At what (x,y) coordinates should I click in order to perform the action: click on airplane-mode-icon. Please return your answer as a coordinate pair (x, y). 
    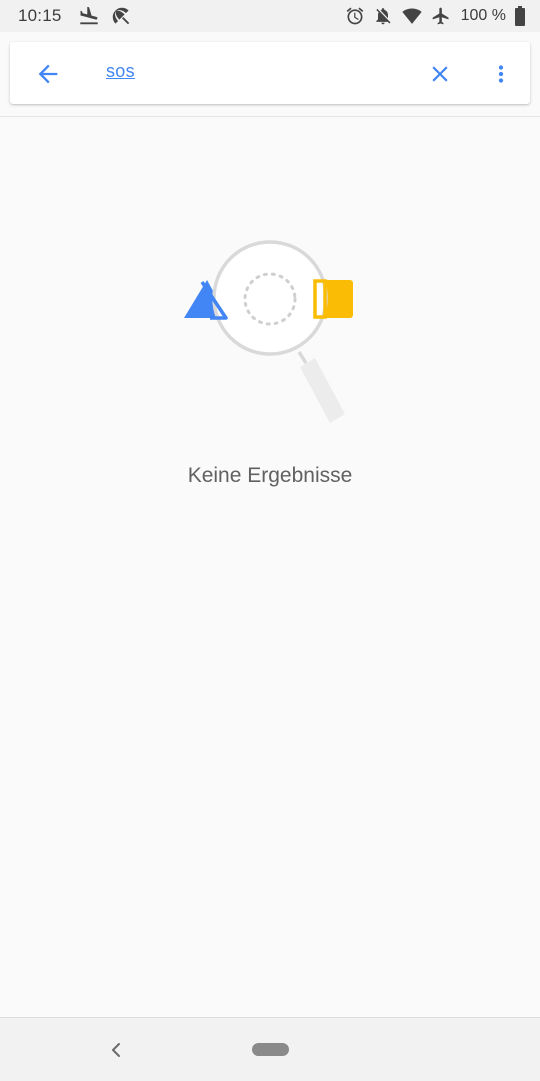
    Looking at the image, I should click on (441, 16).